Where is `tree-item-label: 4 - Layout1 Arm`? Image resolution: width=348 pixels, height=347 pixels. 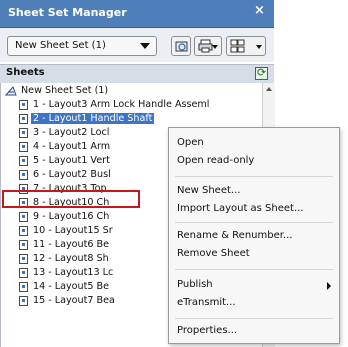 tree-item-label: 4 - Layout1 Arm is located at coordinates (72, 146).